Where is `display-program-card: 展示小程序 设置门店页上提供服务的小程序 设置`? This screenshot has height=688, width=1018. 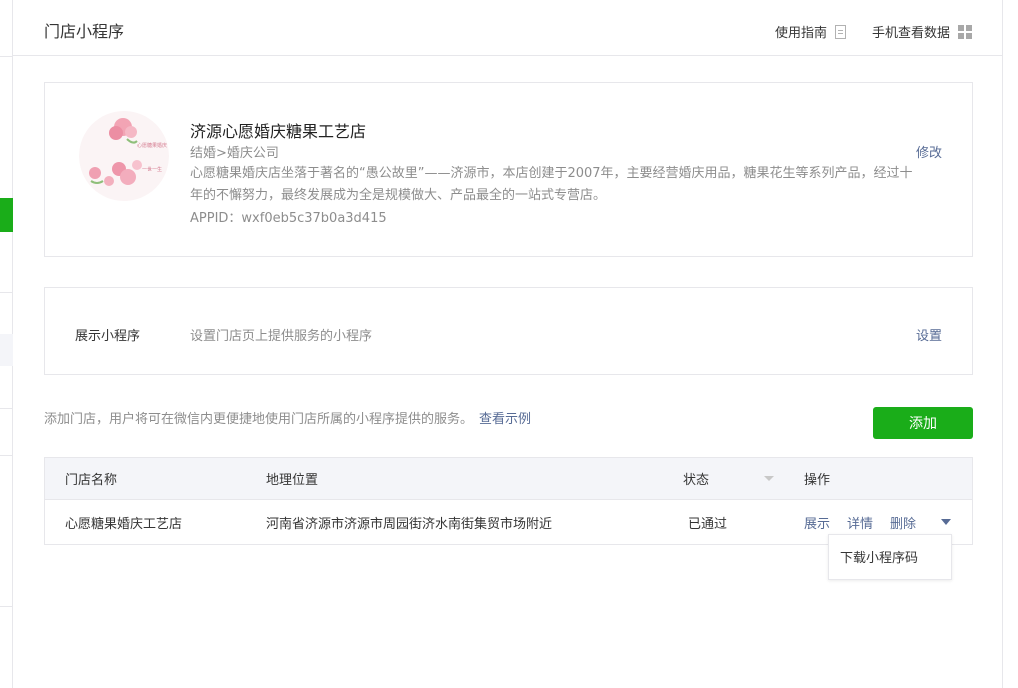 display-program-card: 展示小程序 设置门店页上提供服务的小程序 设置 is located at coordinates (508, 331).